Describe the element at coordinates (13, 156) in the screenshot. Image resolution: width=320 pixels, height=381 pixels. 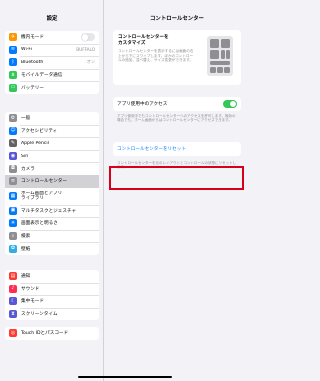
I see `siri-icon: ◉` at that location.